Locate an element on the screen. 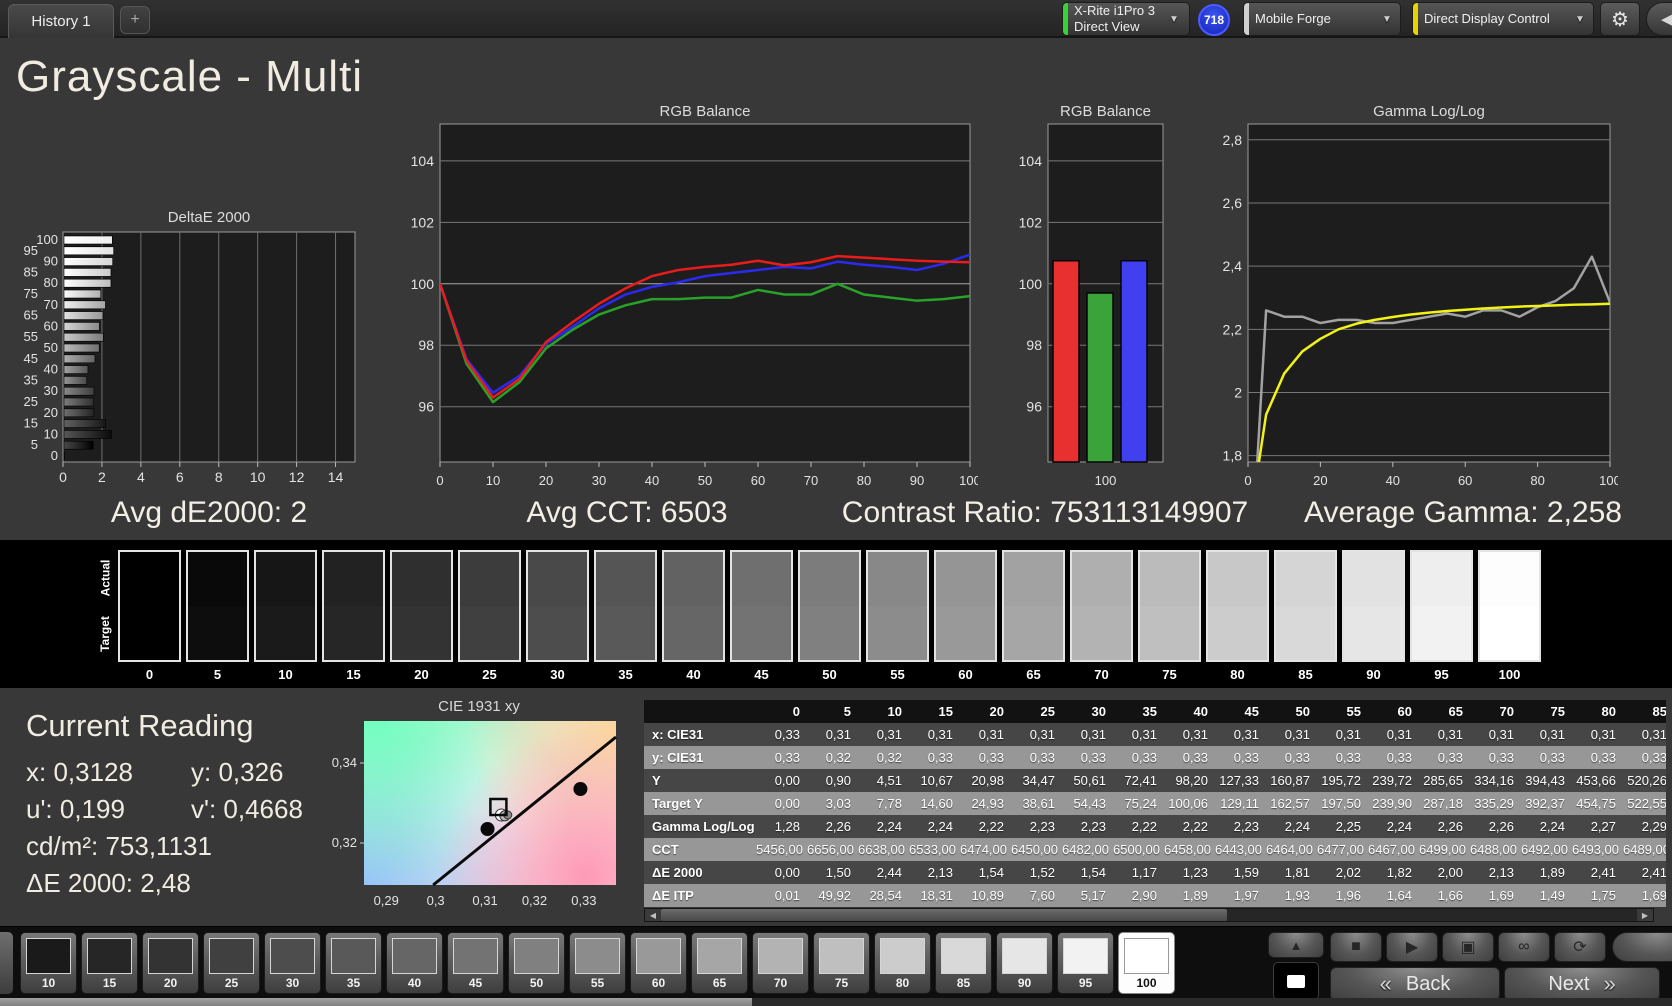  patch-button-60: 60 is located at coordinates (658, 963).